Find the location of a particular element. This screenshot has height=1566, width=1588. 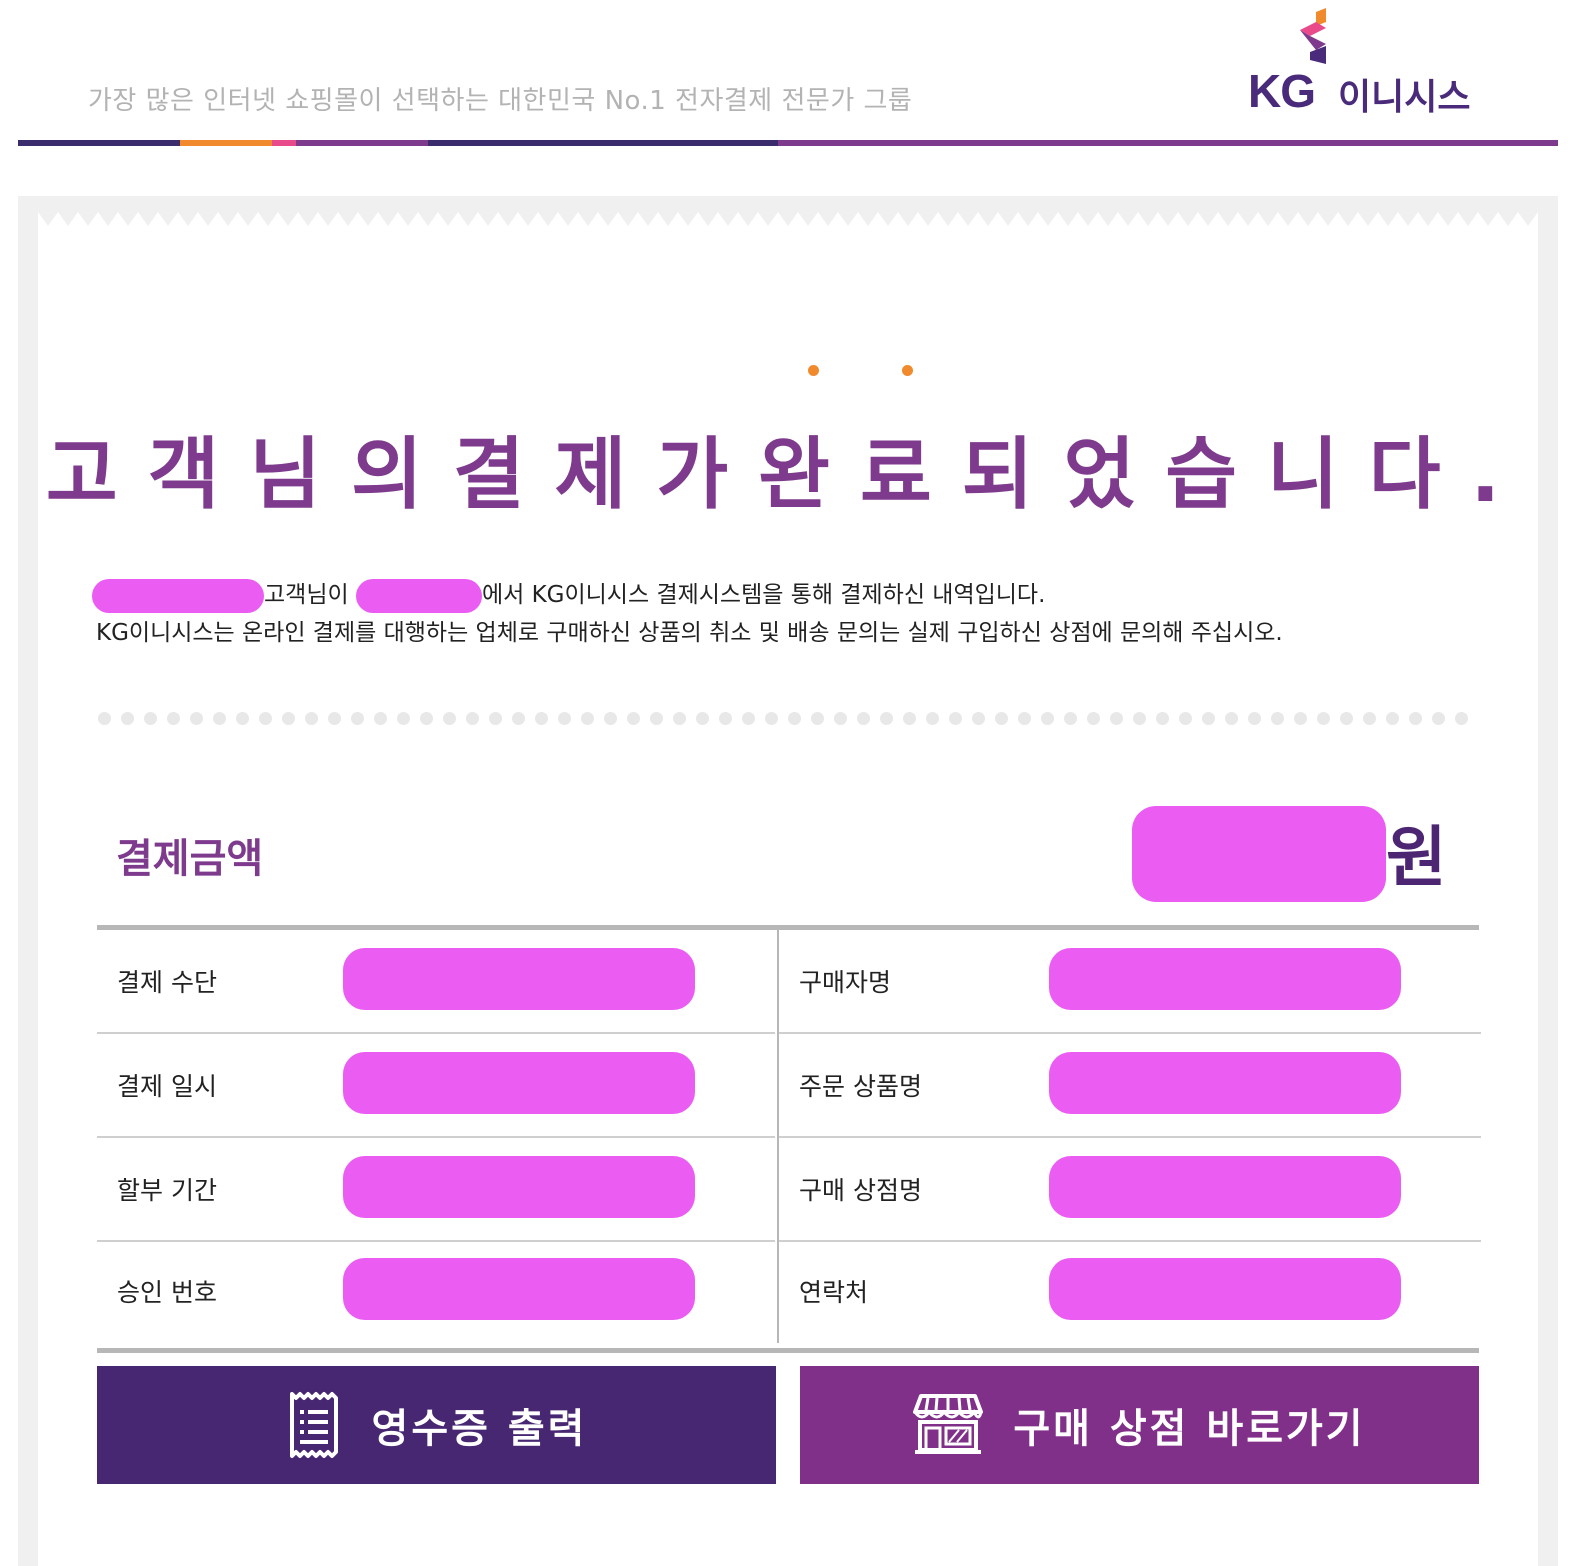

dotted-divider is located at coordinates (788, 718).